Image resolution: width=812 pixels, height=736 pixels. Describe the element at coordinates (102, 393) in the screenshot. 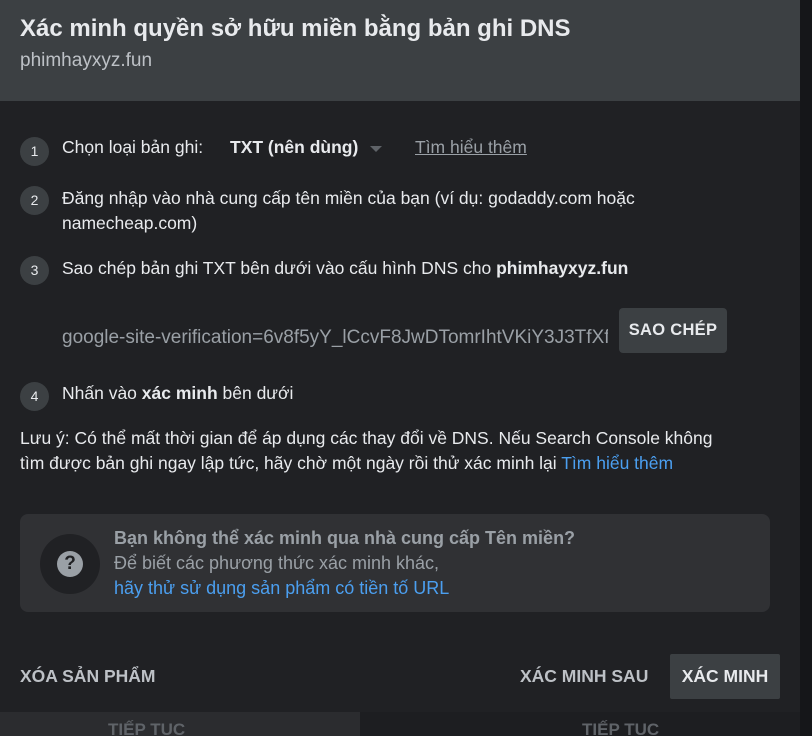

I see `step-4-prefix: Nhấn vào` at that location.